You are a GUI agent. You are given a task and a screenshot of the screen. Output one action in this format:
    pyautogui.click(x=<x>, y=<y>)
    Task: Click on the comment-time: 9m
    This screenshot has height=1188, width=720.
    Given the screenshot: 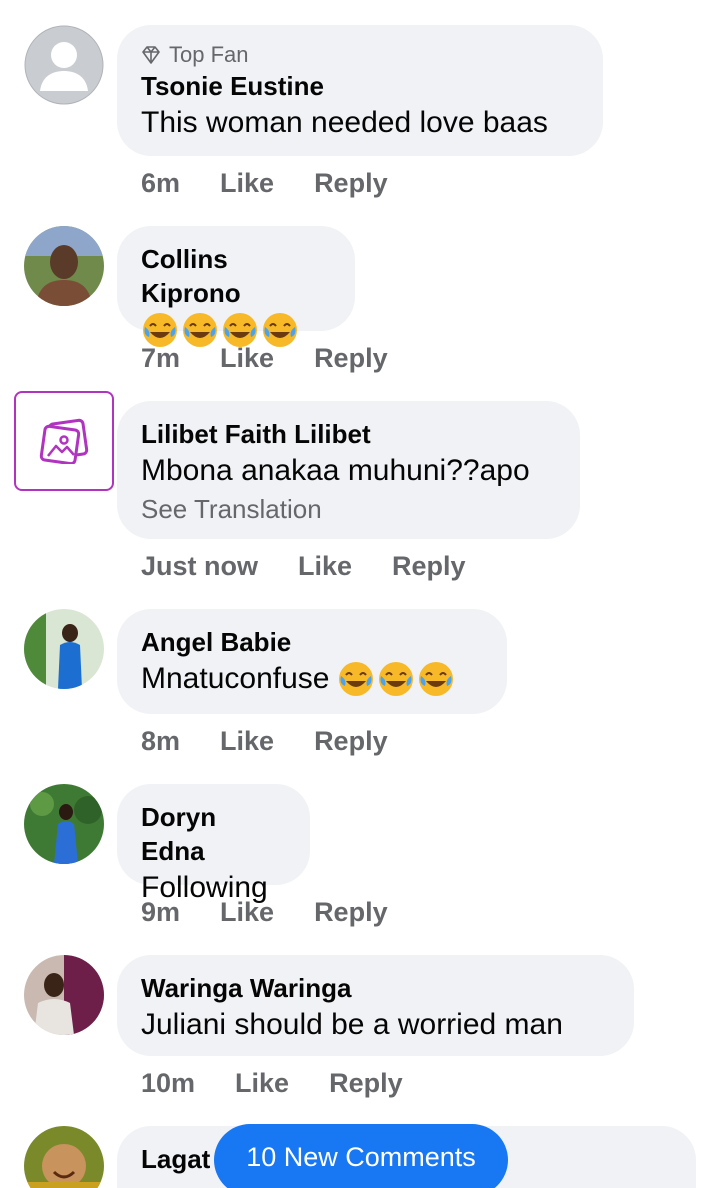 What is the action you would take?
    pyautogui.click(x=161, y=912)
    